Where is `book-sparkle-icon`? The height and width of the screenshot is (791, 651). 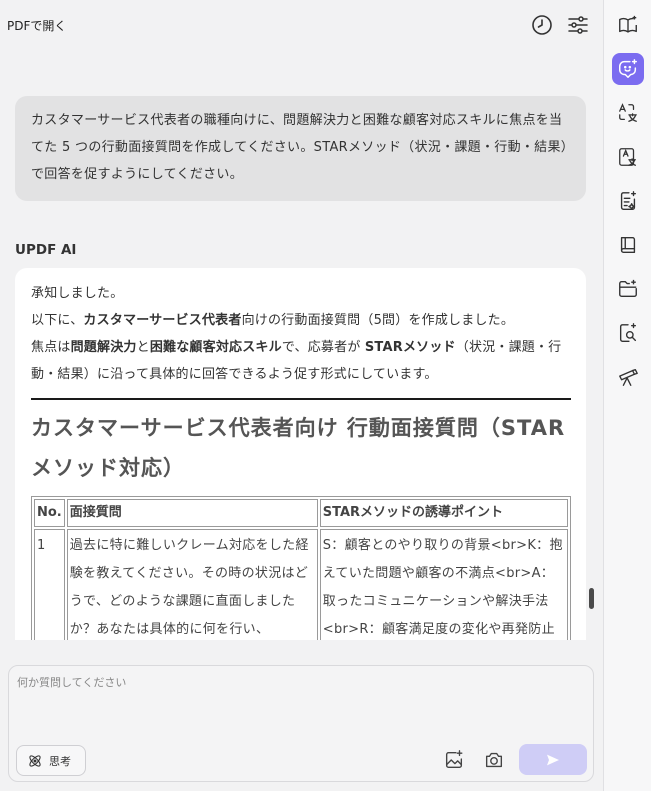
book-sparkle-icon is located at coordinates (628, 25).